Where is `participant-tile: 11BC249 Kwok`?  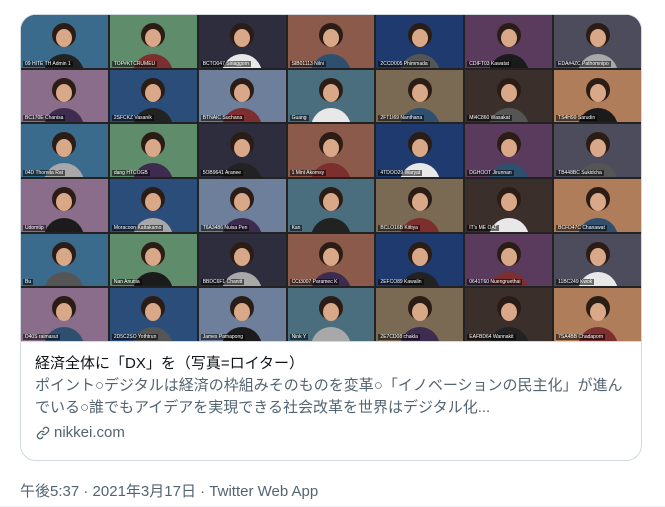 participant-tile: 11BC249 Kwok is located at coordinates (597, 260).